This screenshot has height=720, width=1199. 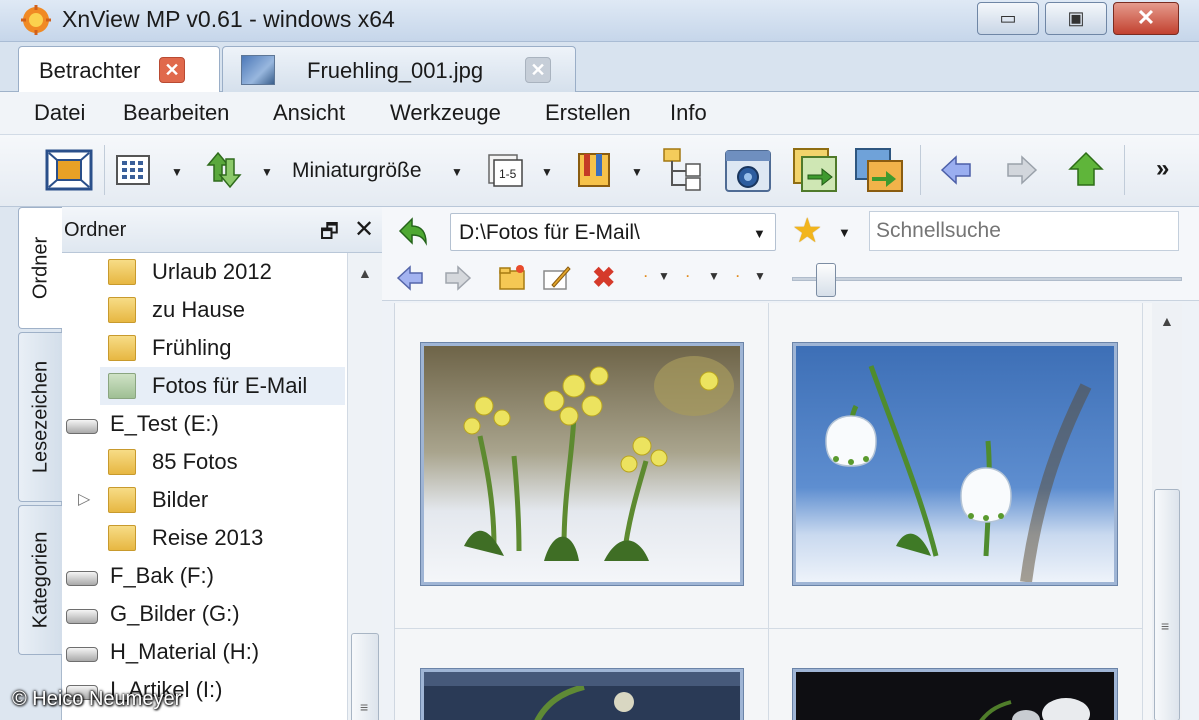 I want to click on sidetab-bookmarks: Lesezeichen, so click(x=40, y=417).